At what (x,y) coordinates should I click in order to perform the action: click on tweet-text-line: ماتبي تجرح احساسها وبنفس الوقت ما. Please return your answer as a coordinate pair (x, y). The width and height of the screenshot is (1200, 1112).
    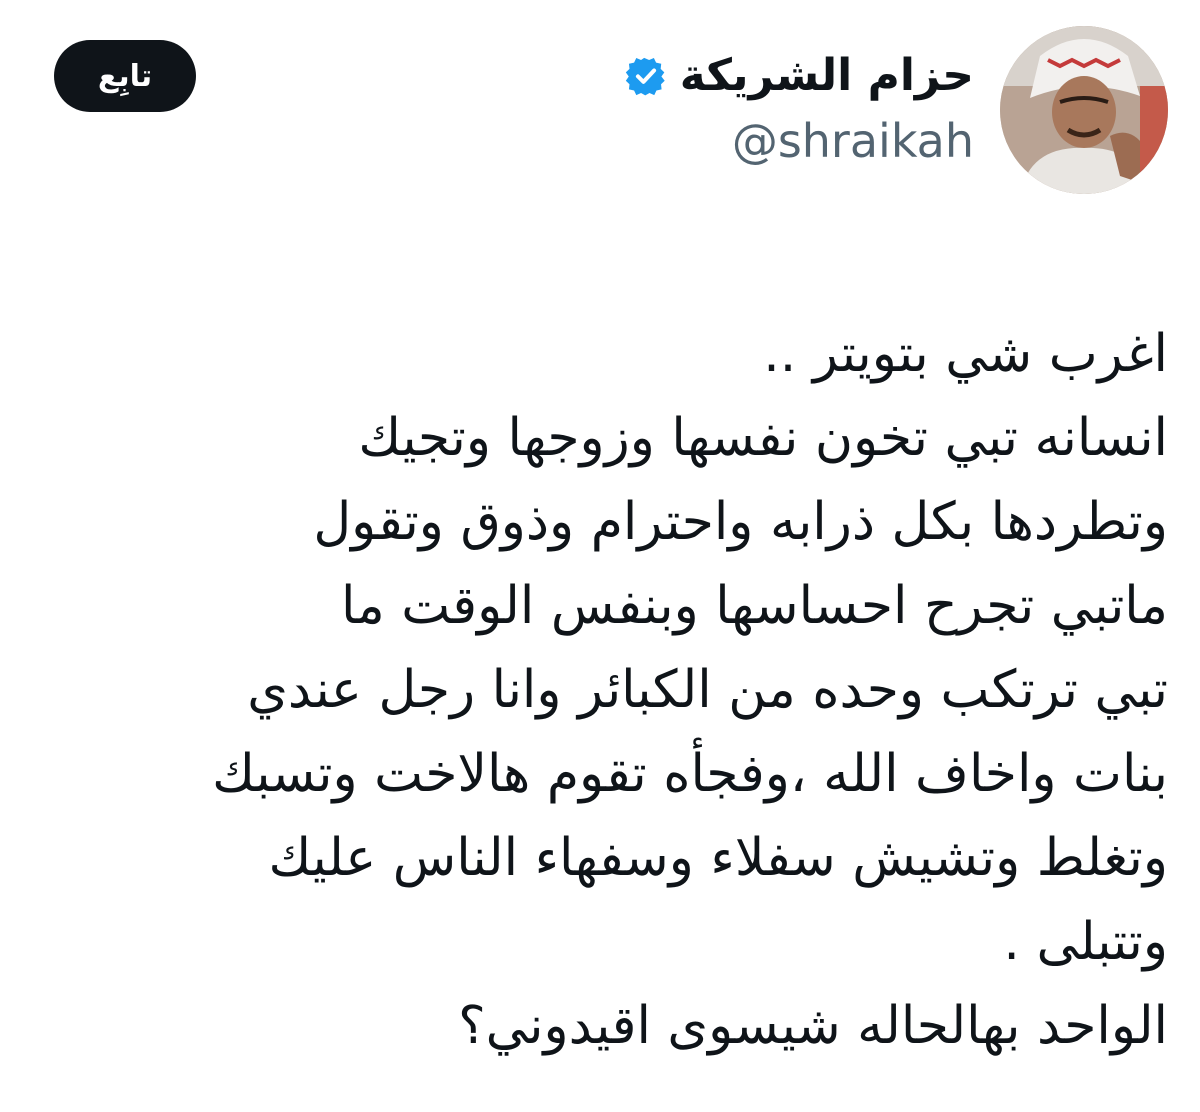
    Looking at the image, I should click on (754, 606).